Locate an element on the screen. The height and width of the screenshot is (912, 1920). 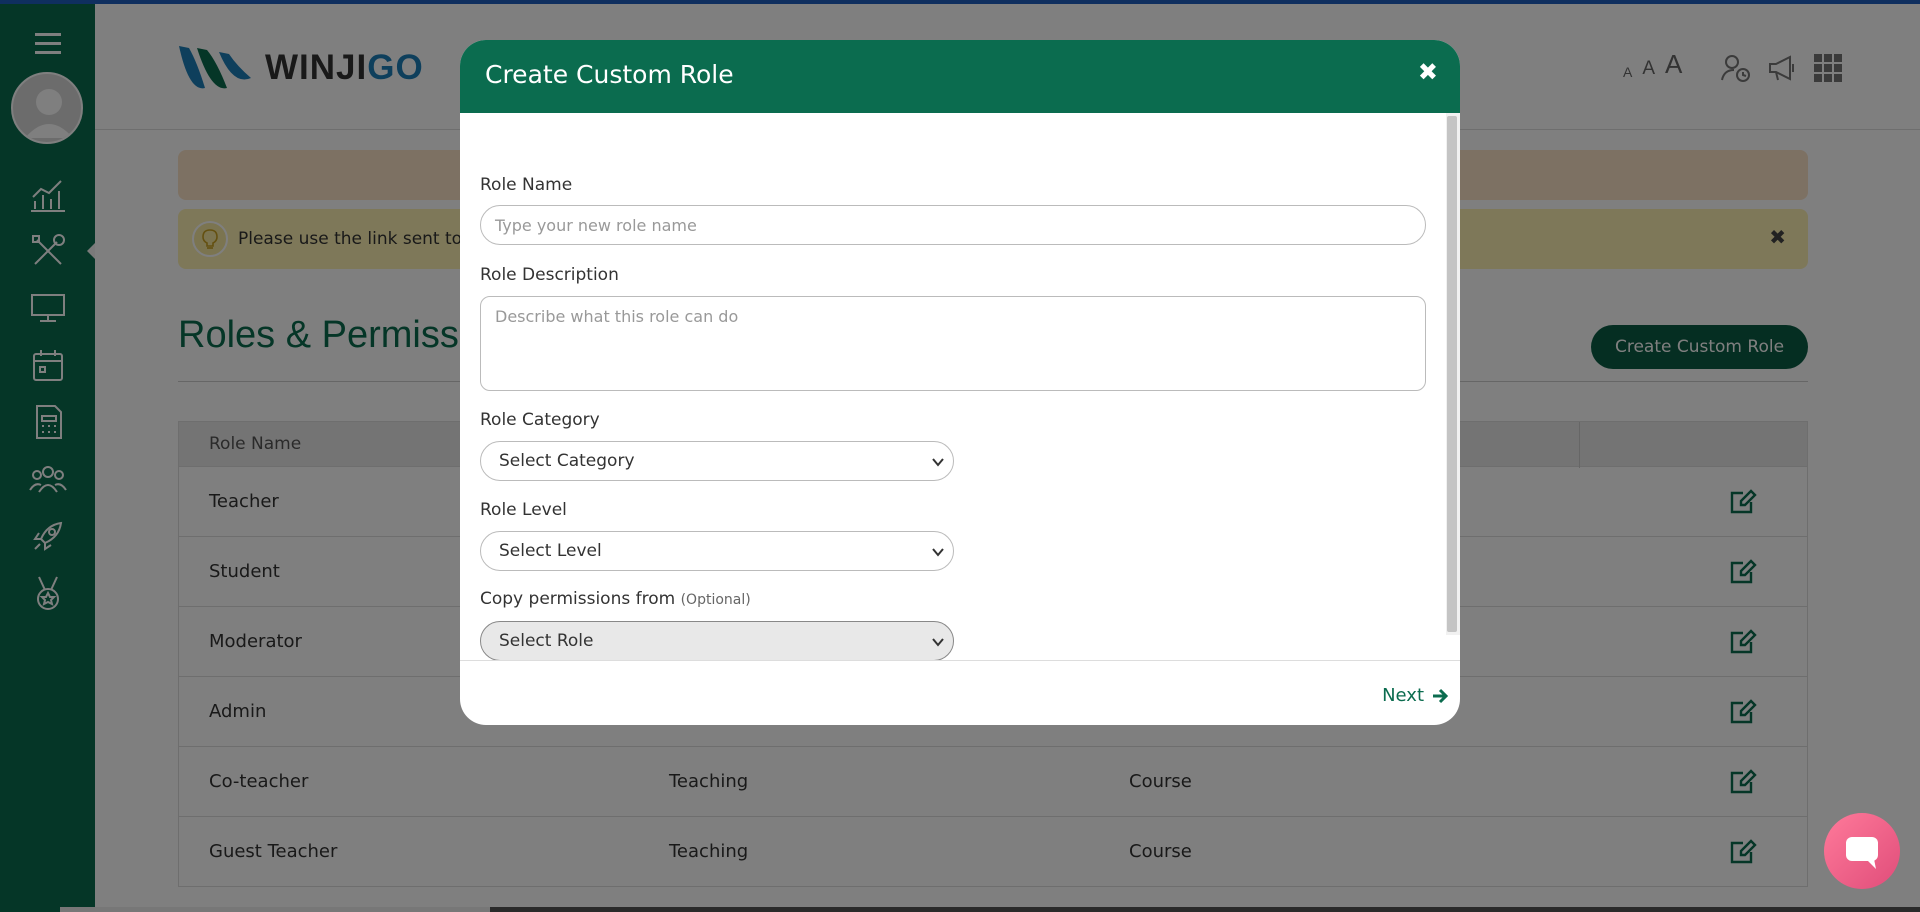
arrow-right-icon is located at coordinates (1440, 695).